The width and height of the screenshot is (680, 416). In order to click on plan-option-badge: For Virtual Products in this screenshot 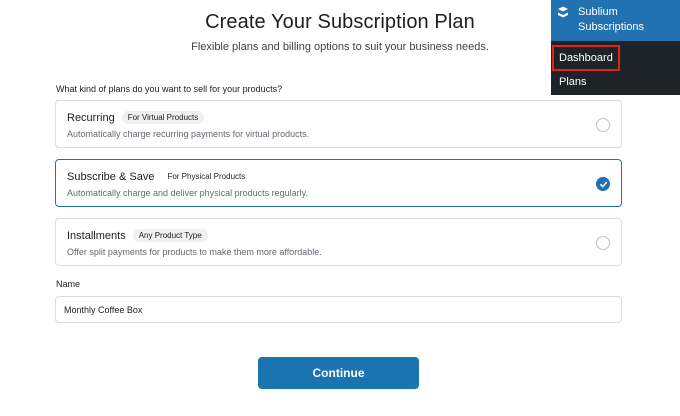, I will do `click(163, 117)`.